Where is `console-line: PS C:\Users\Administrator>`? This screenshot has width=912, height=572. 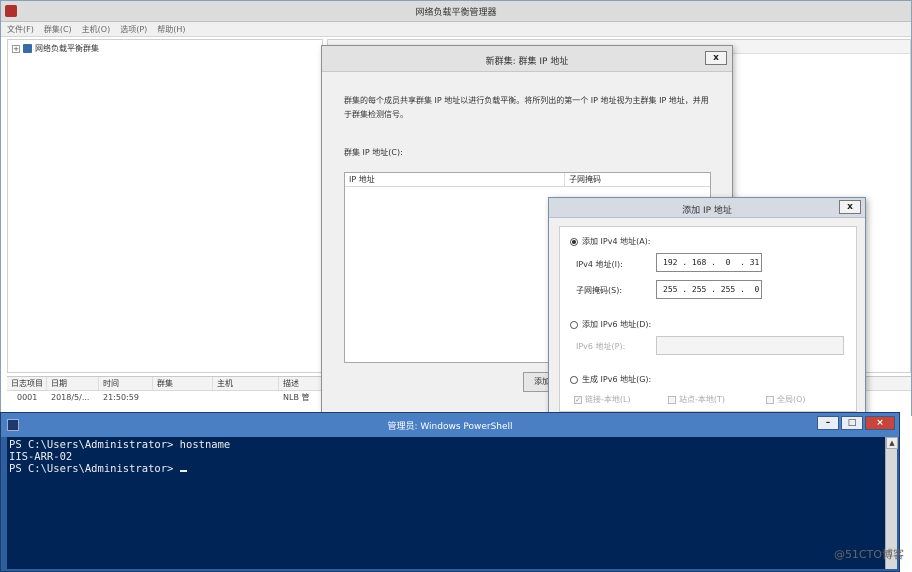 console-line: PS C:\Users\Administrator> is located at coordinates (446, 469).